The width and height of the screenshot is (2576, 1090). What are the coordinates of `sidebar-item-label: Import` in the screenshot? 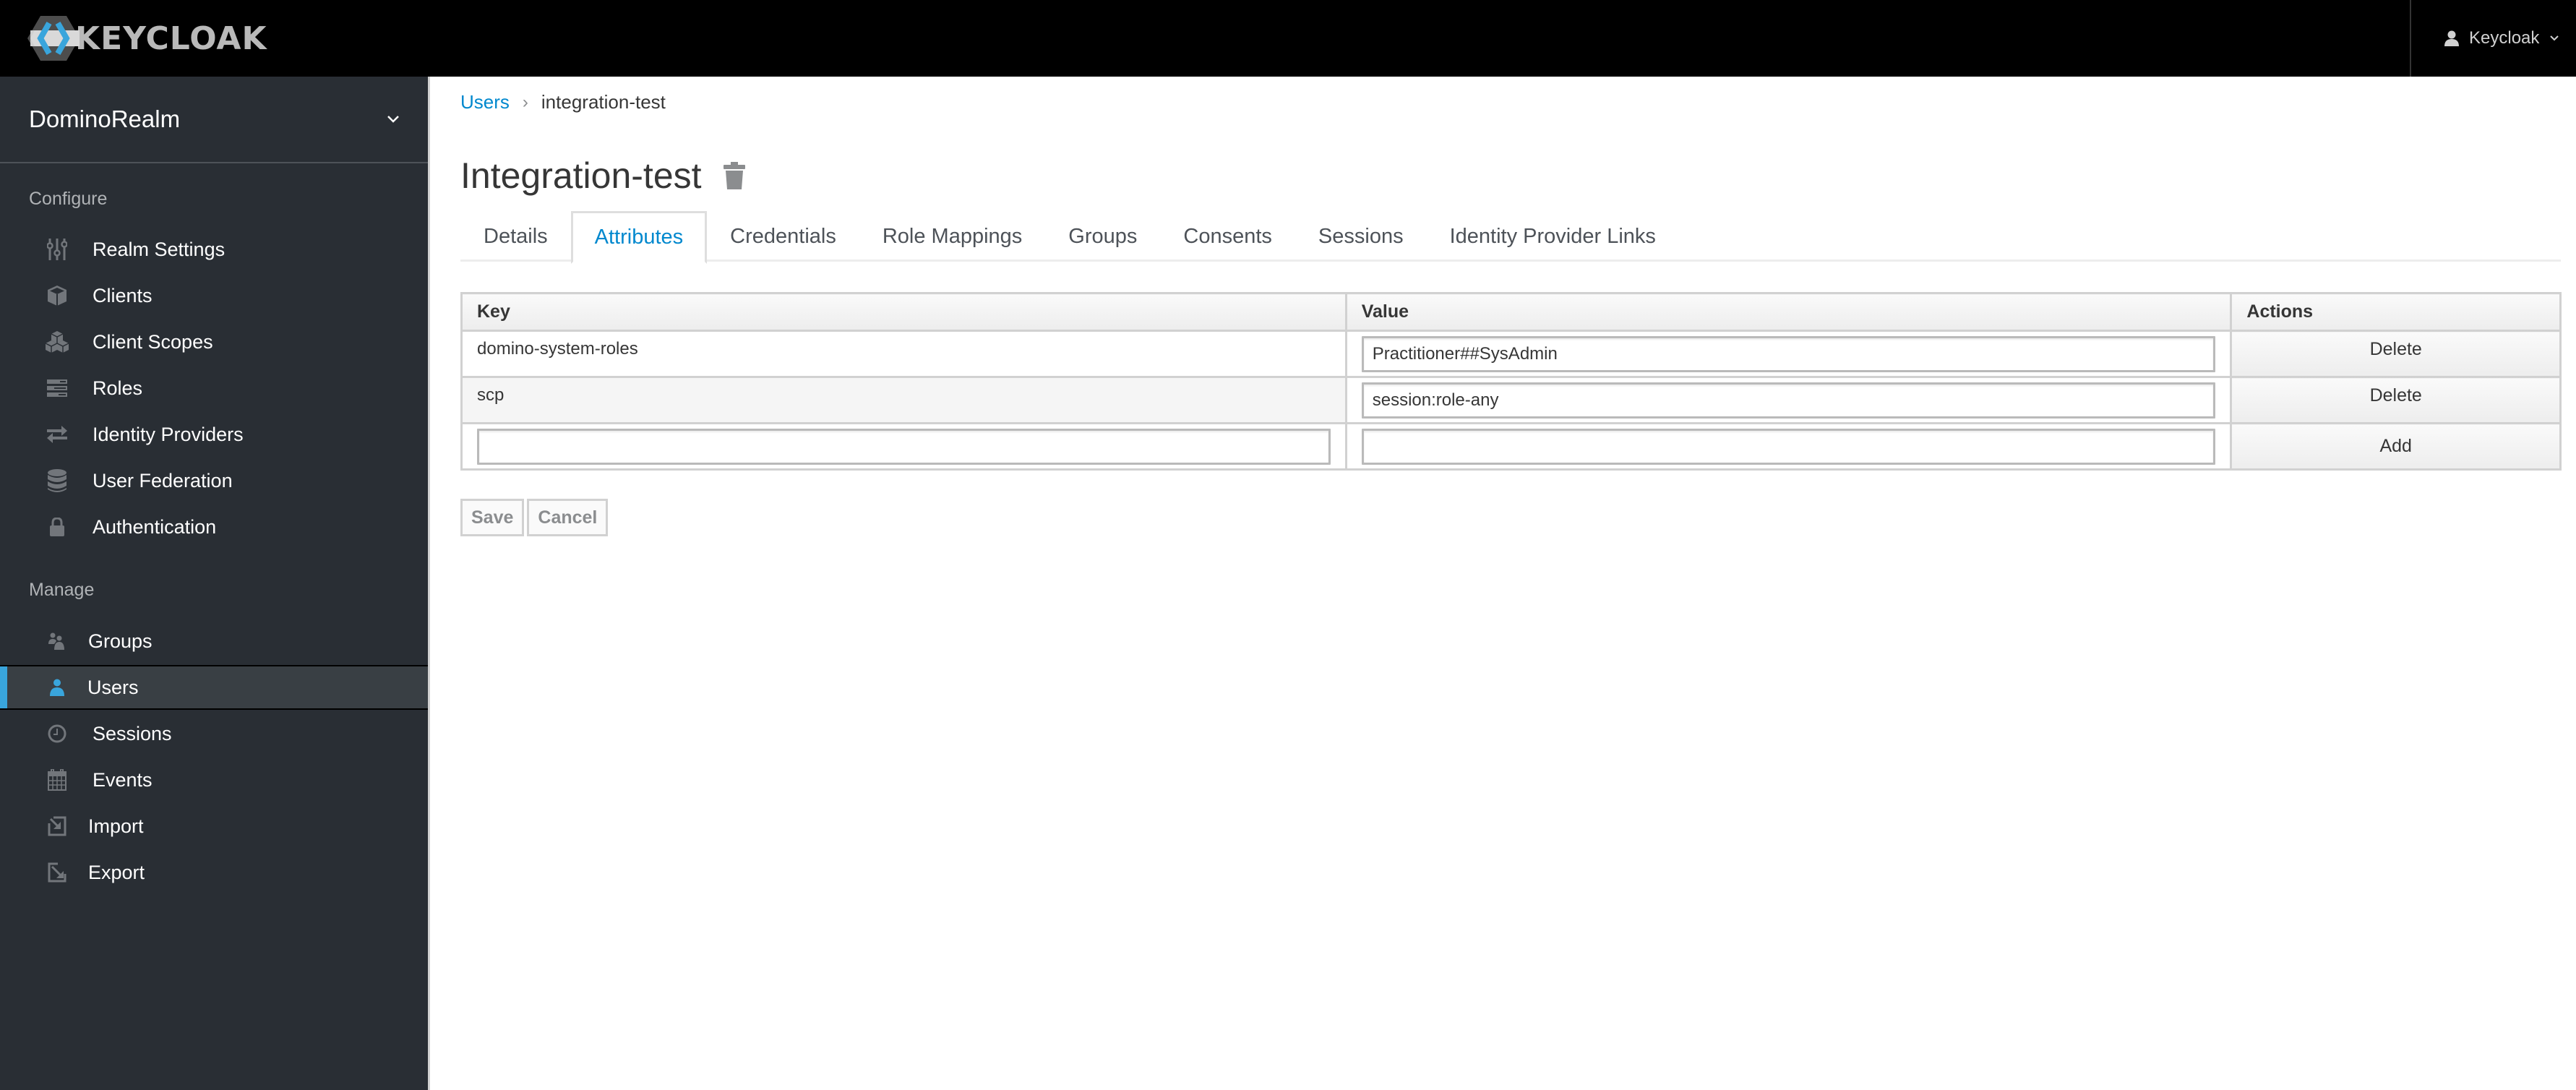 It's located at (116, 826).